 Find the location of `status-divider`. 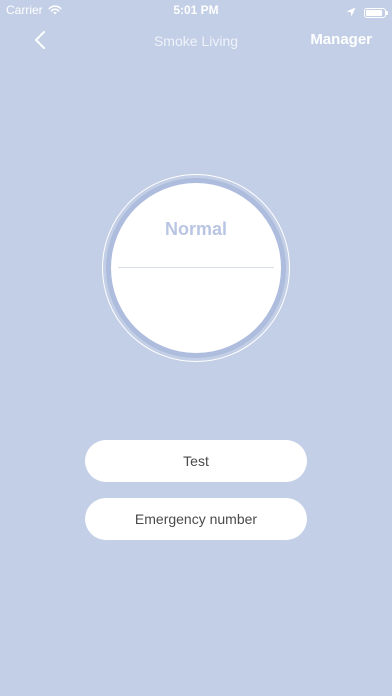

status-divider is located at coordinates (196, 267).